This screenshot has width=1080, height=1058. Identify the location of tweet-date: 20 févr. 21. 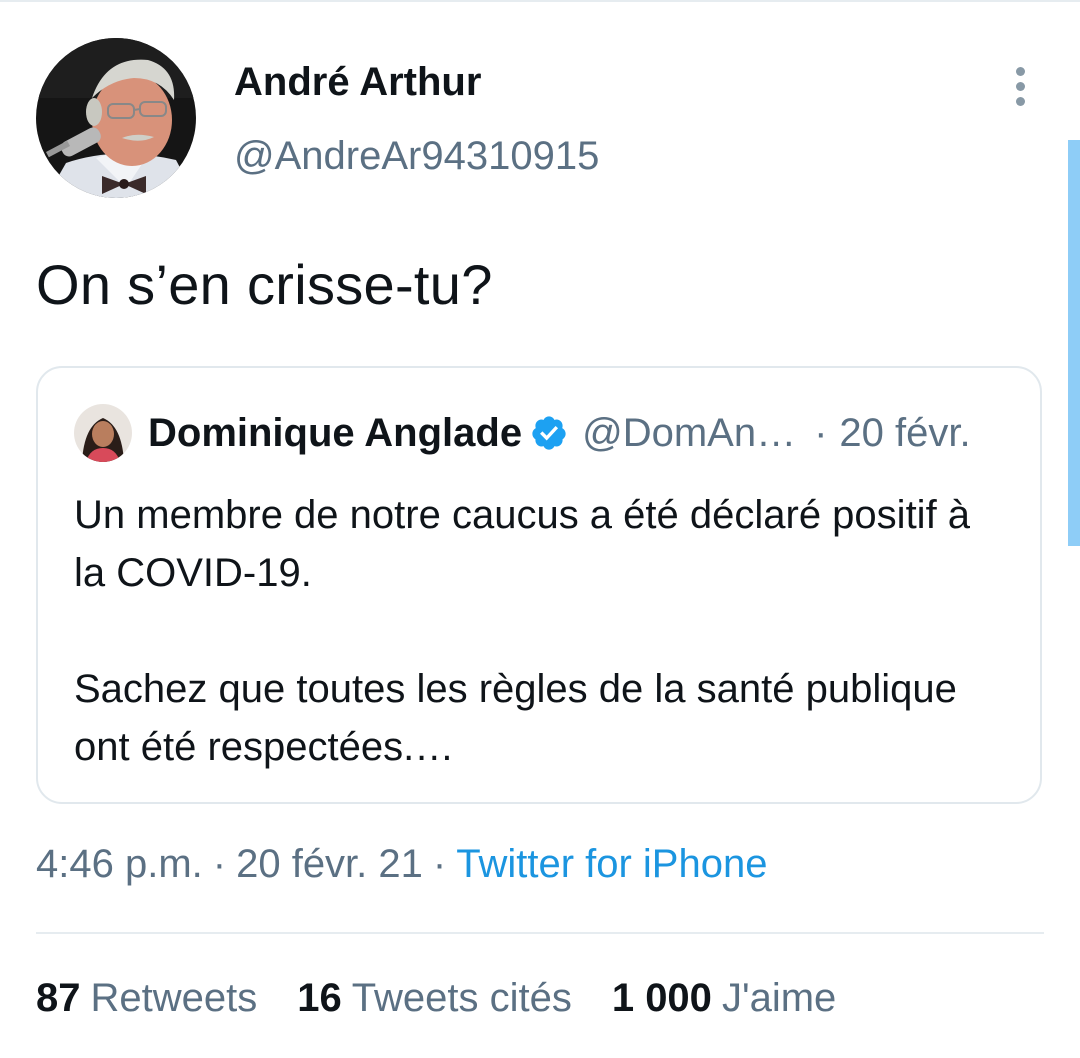
(329, 864).